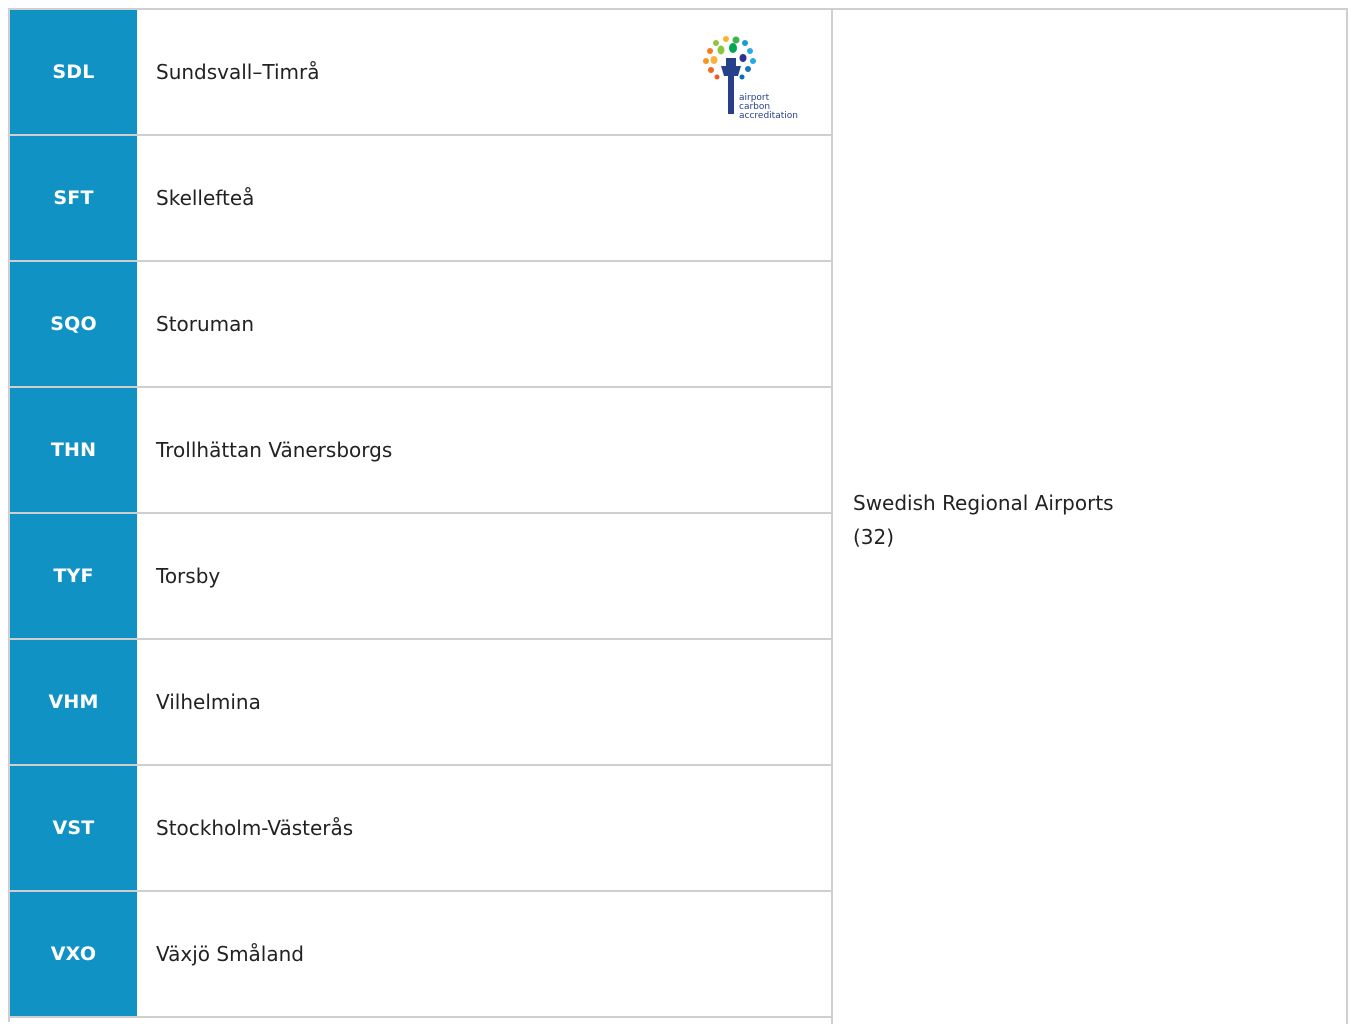 Image resolution: width=1357 pixels, height=1024 pixels. I want to click on table-row: VST Stockholm-Västerås, so click(420, 829).